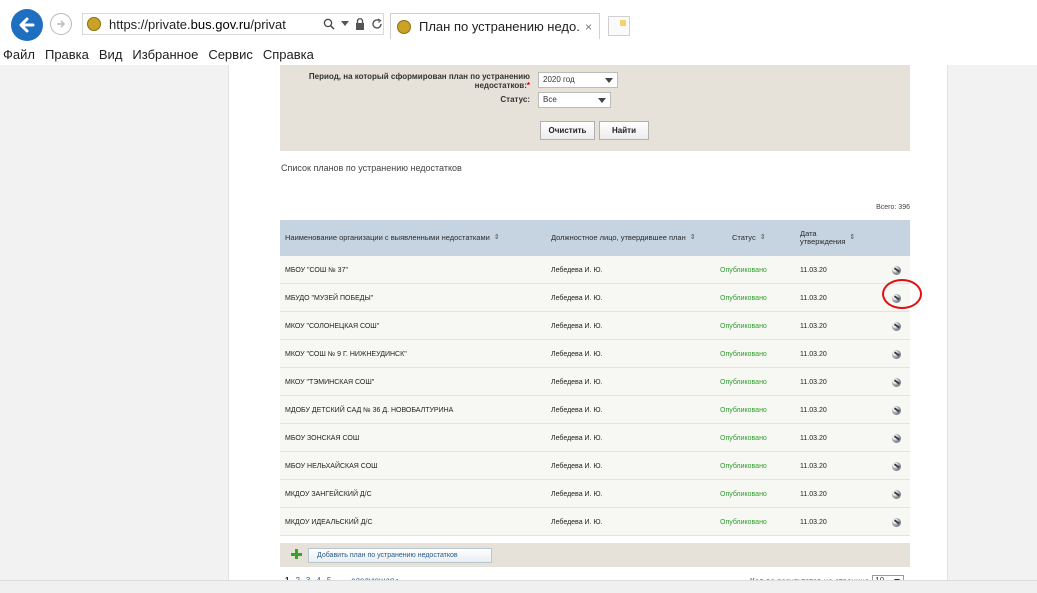 Image resolution: width=1037 pixels, height=593 pixels. I want to click on total-count: Всего: 396, so click(893, 207).